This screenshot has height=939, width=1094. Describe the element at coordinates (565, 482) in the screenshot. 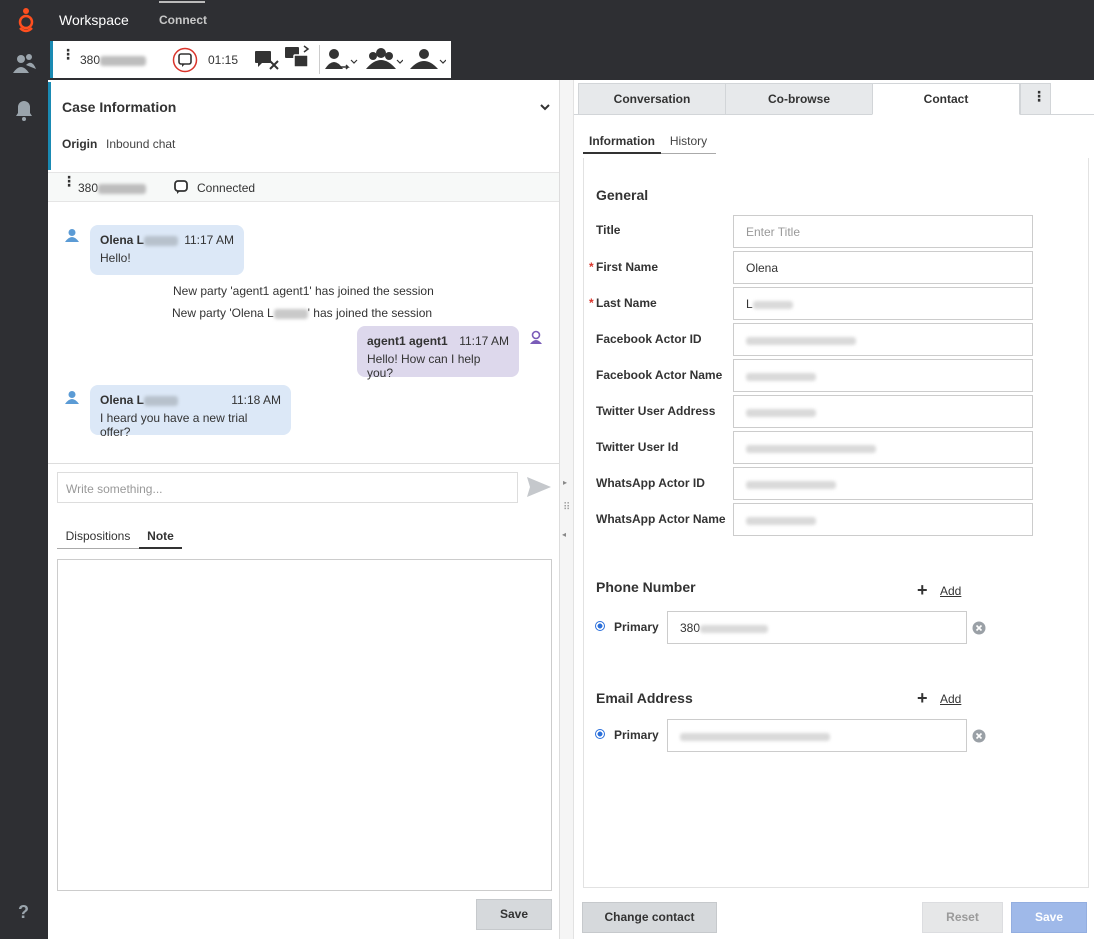

I see `expand-right-icon: ▸` at that location.